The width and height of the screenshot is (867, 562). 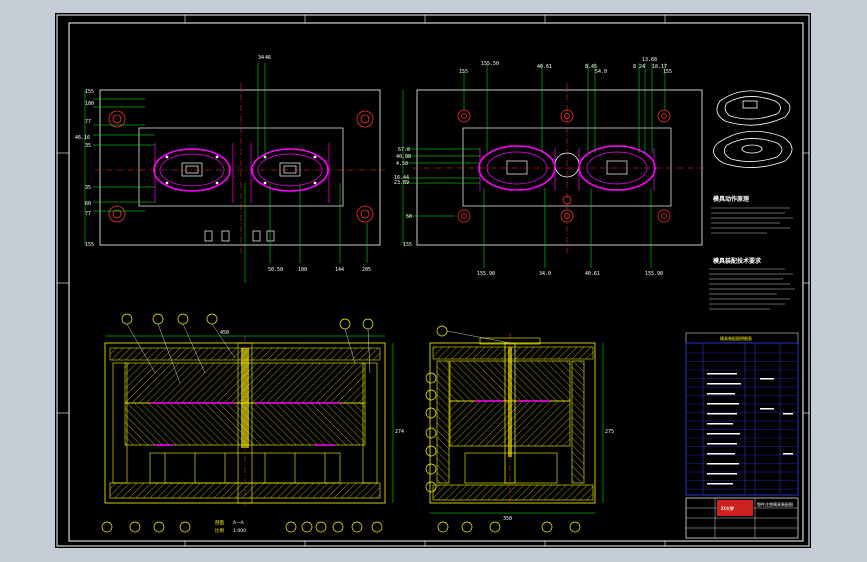 I want to click on plan-right-top-dim-3: 40.61, so click(x=544, y=67).